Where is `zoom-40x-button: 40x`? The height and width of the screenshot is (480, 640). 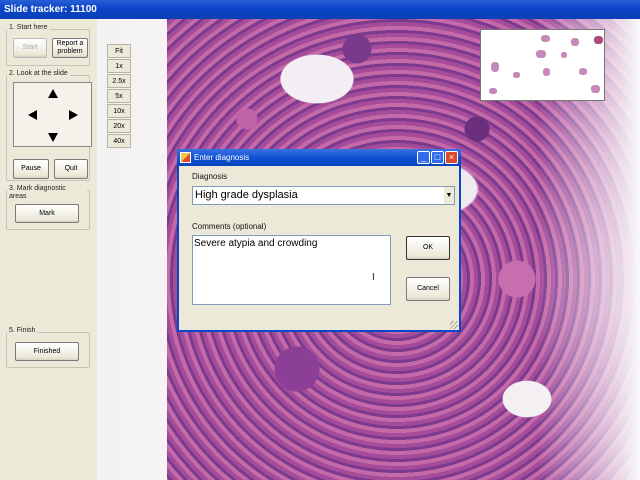
zoom-40x-button: 40x is located at coordinates (119, 141).